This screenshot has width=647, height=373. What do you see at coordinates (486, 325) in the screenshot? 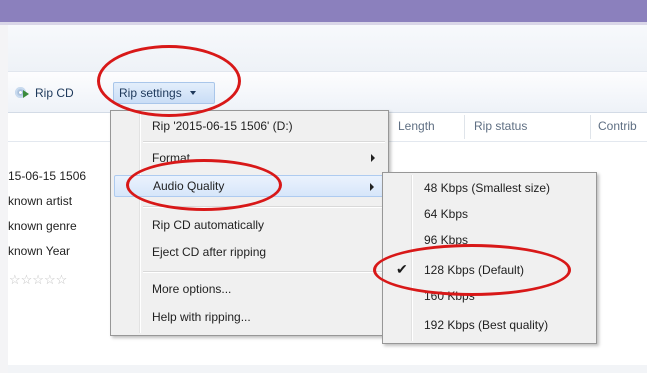
I see `quality-option-label: 192 Kbps (Best quality)` at bounding box center [486, 325].